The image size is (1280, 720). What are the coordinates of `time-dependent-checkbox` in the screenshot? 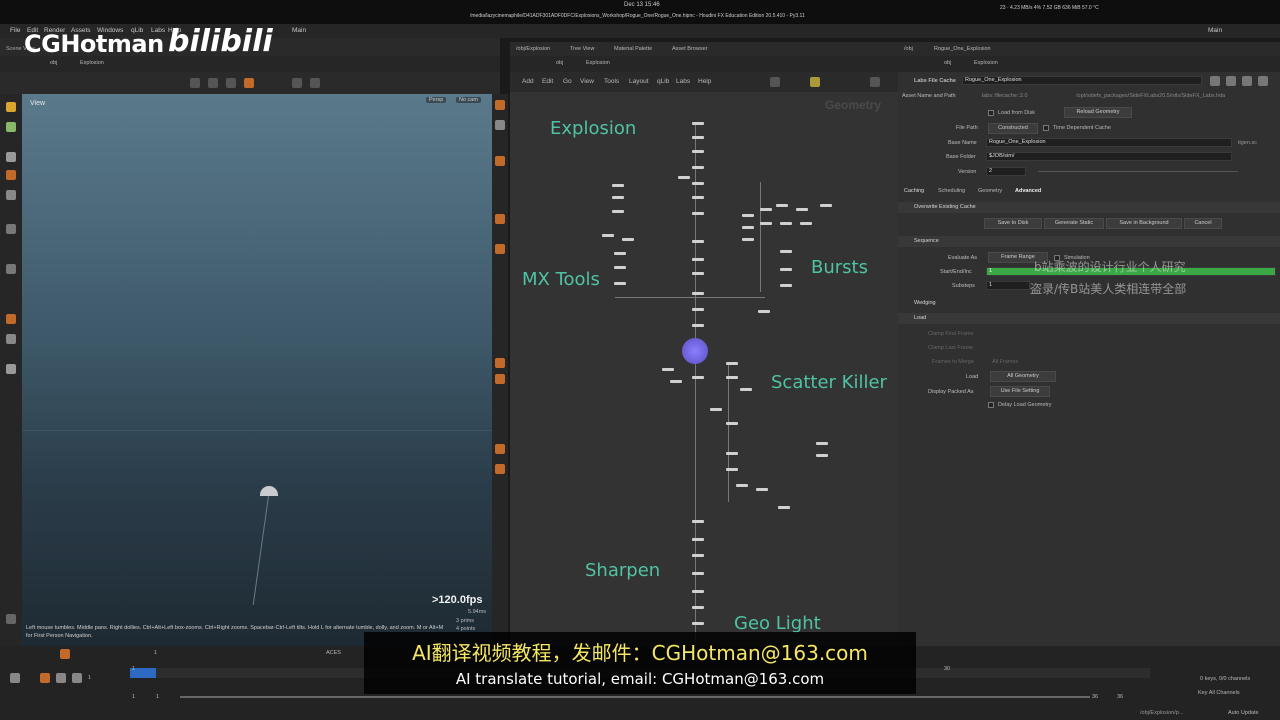 It's located at (1046, 128).